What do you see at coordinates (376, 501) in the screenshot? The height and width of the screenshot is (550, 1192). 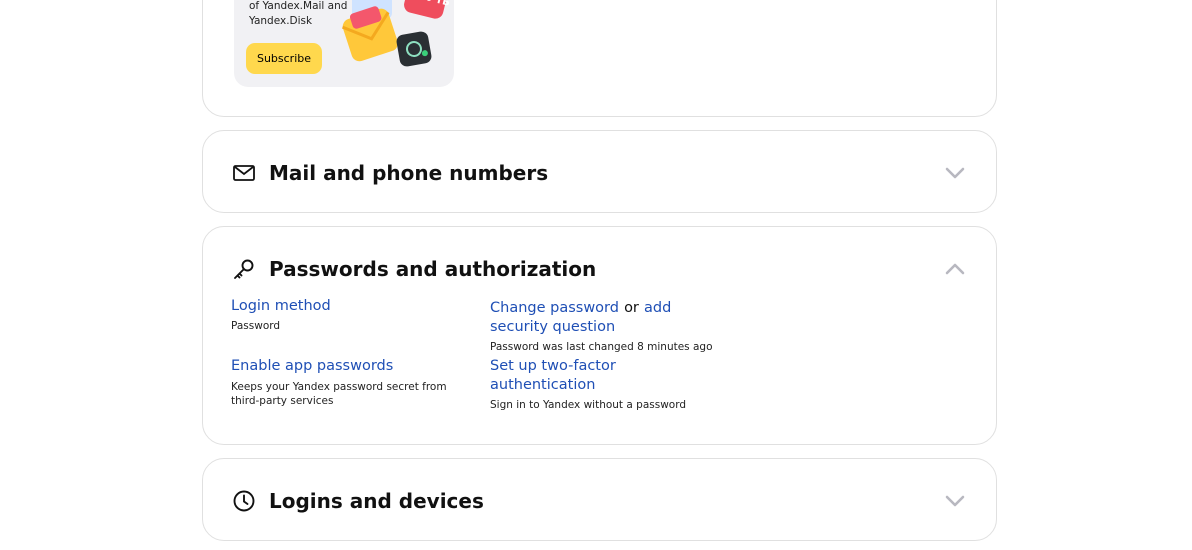 I see `section-title: Logins and devices` at bounding box center [376, 501].